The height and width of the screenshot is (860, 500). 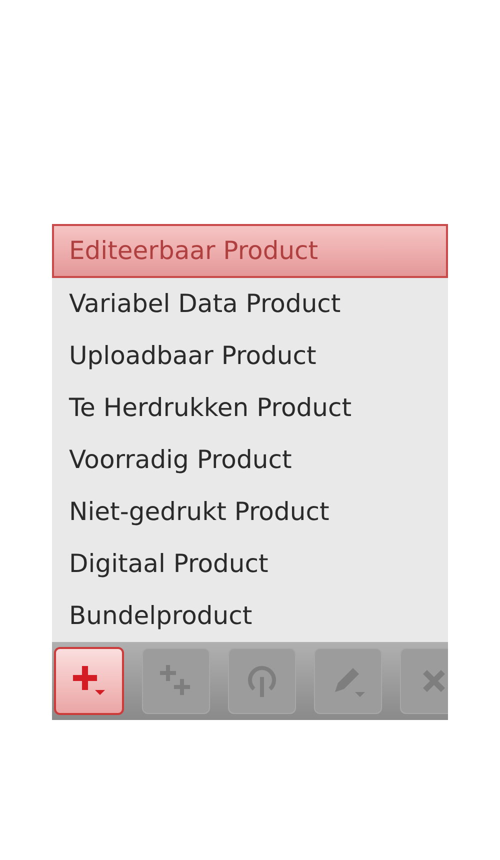 What do you see at coordinates (250, 356) in the screenshot?
I see `menu-item: Uploadbaar Product` at bounding box center [250, 356].